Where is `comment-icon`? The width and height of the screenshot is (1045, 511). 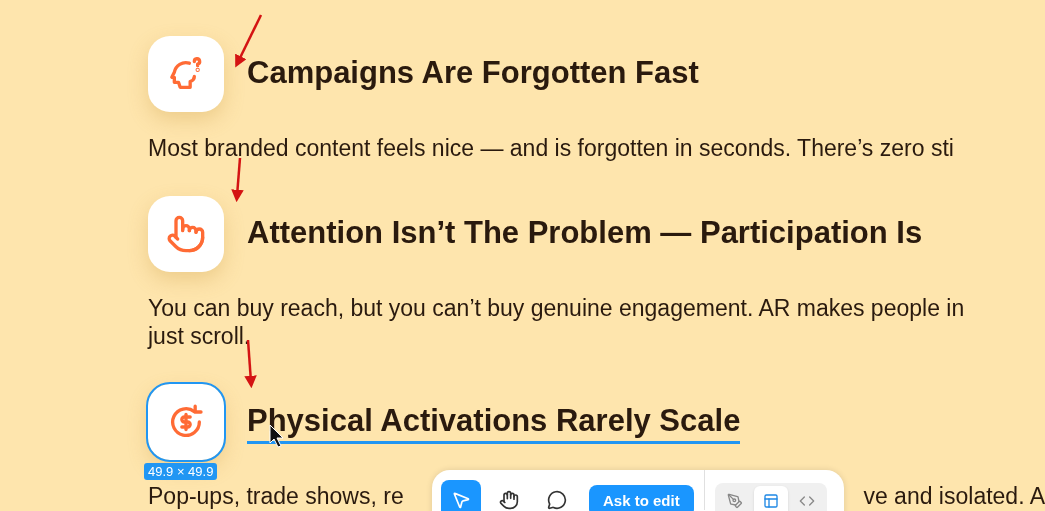 comment-icon is located at coordinates (557, 500).